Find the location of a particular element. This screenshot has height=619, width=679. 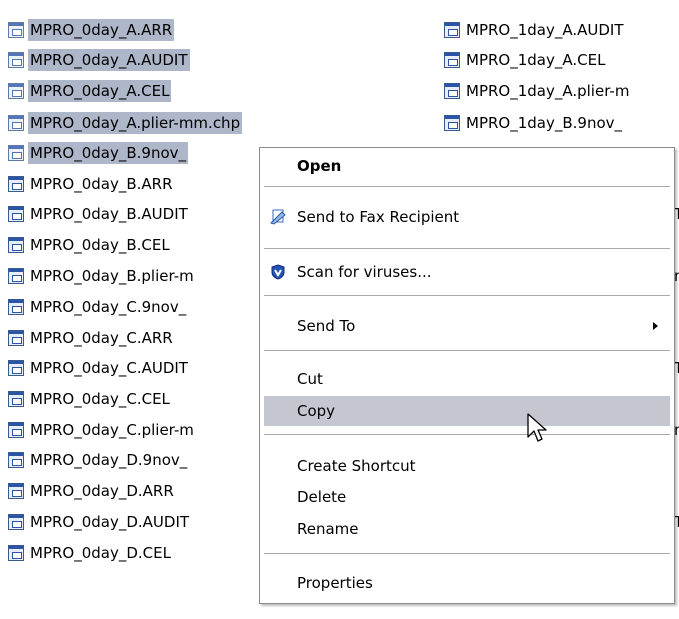

file-item: MPRO_0day_D.9nov_ is located at coordinates (129, 460).